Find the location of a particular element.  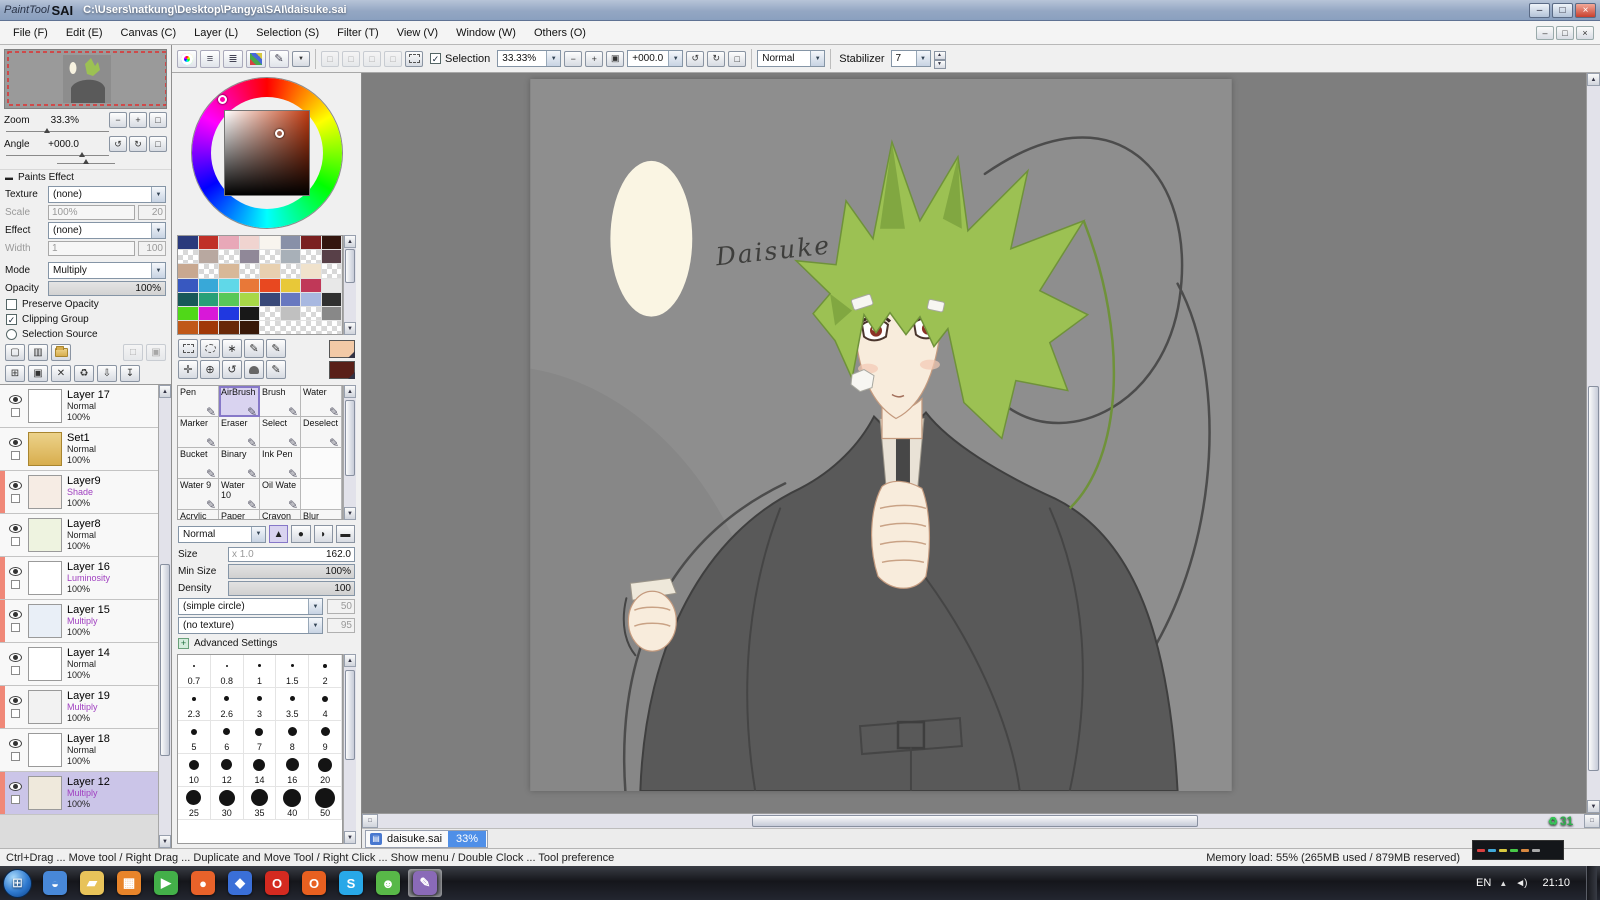

tool-cell: Water ✎ is located at coordinates (321, 401).